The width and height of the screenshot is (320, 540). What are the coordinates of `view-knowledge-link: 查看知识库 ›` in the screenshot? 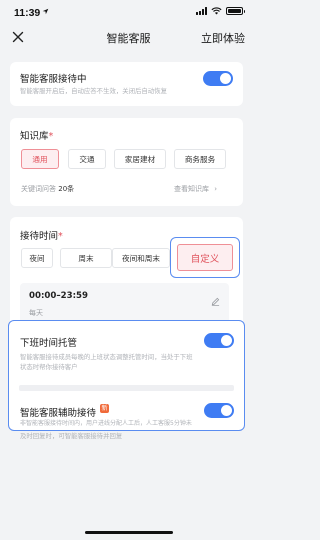 It's located at (195, 189).